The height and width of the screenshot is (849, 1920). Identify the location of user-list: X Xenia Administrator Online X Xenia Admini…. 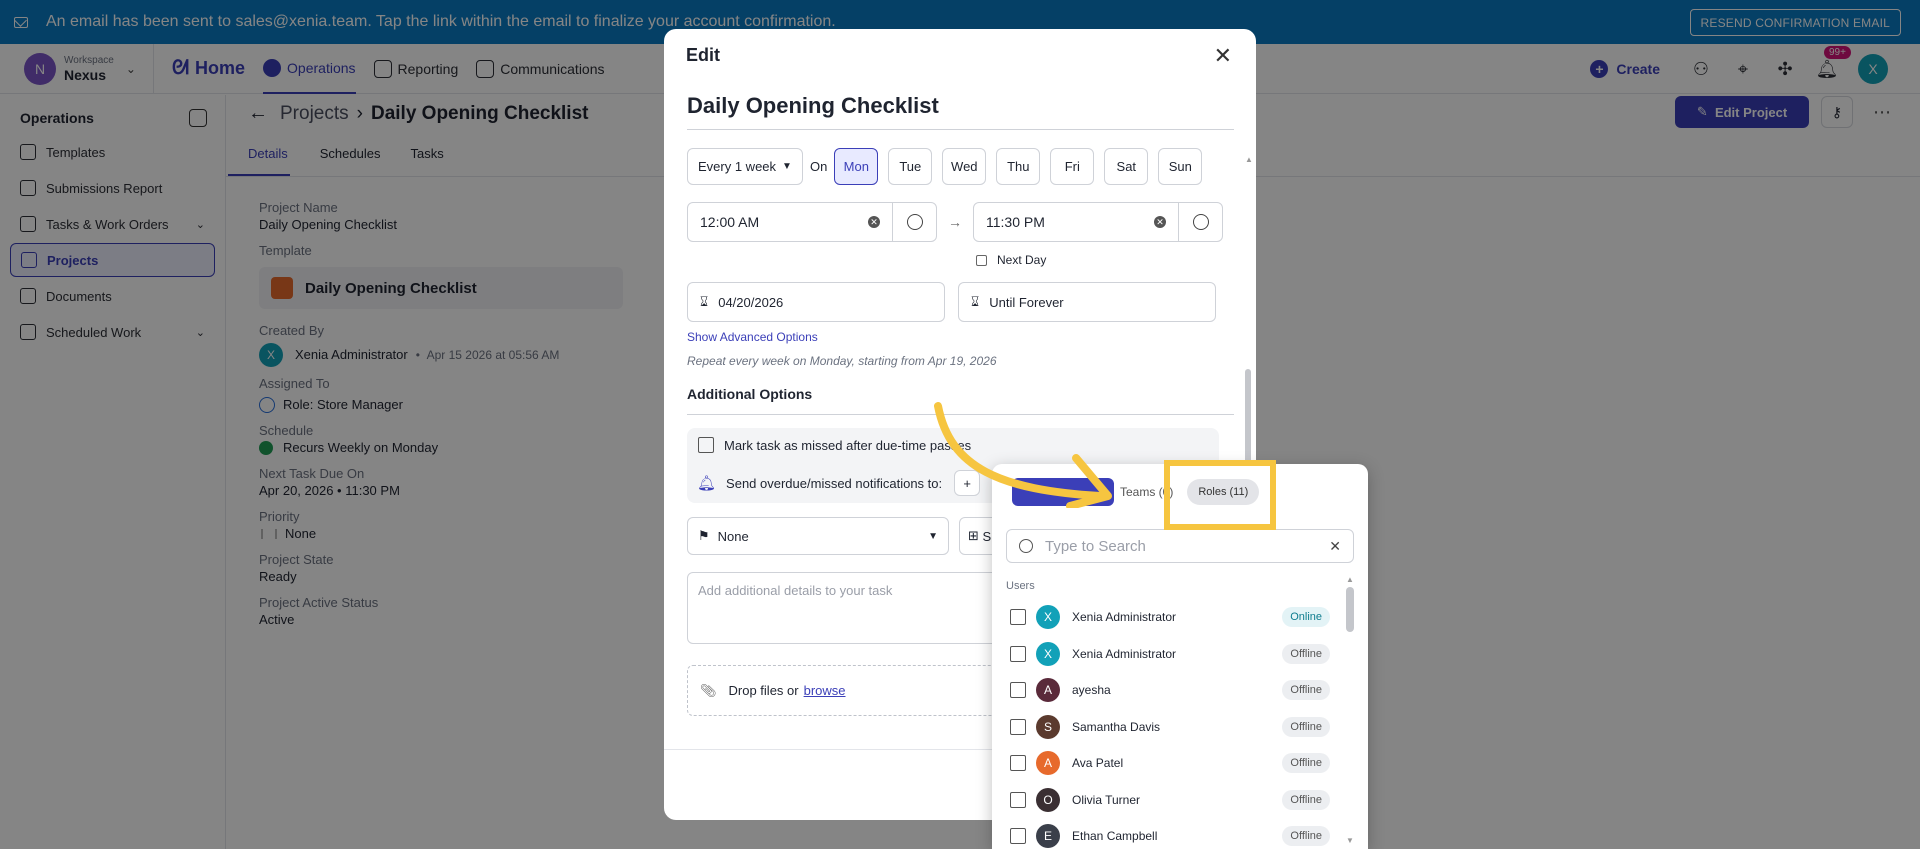
(1175, 724).